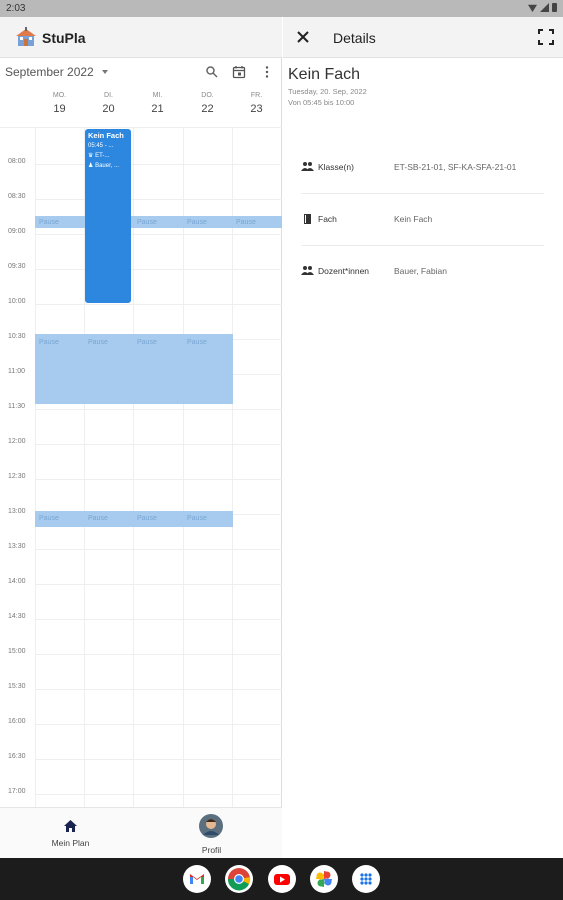 The image size is (563, 900). What do you see at coordinates (17, 791) in the screenshot?
I see `time-label: 17:00` at bounding box center [17, 791].